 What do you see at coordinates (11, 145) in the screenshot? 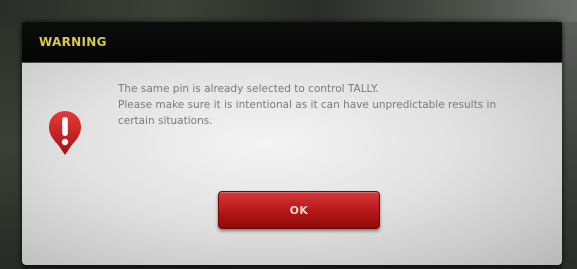
I see `background-left-edge` at bounding box center [11, 145].